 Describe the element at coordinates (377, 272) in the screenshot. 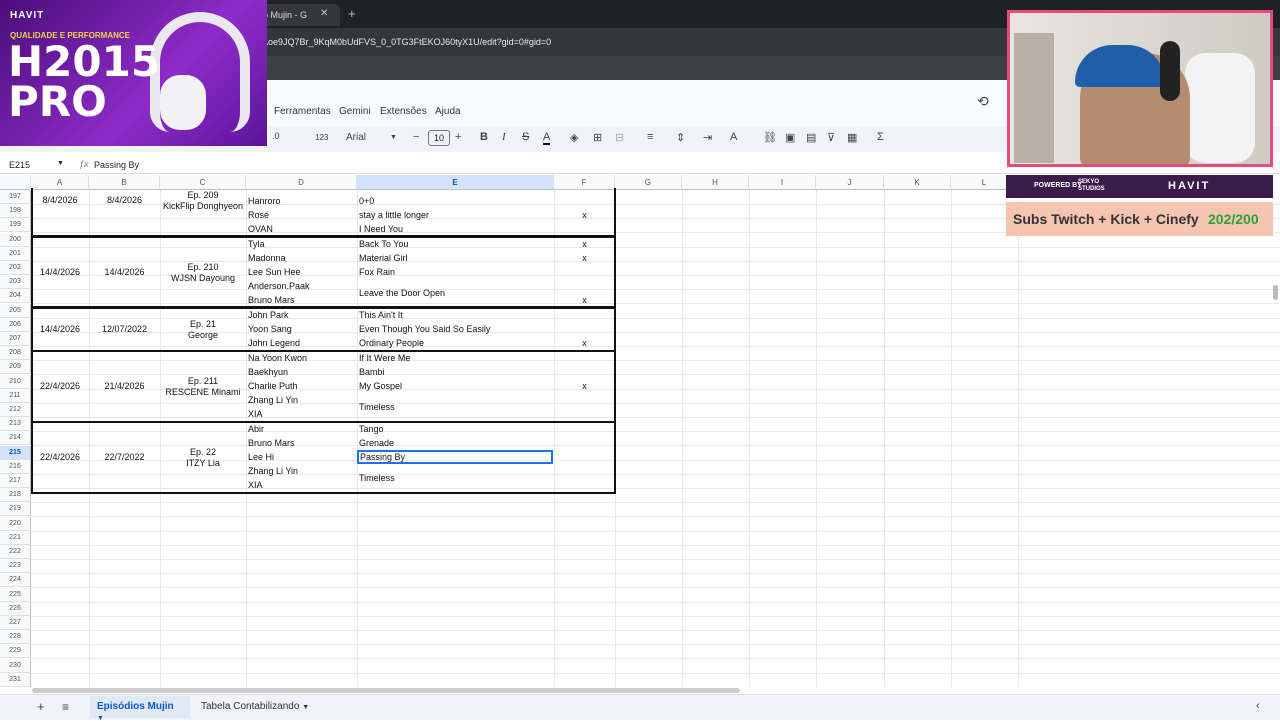

I see `cell-song: Fox Rain` at that location.